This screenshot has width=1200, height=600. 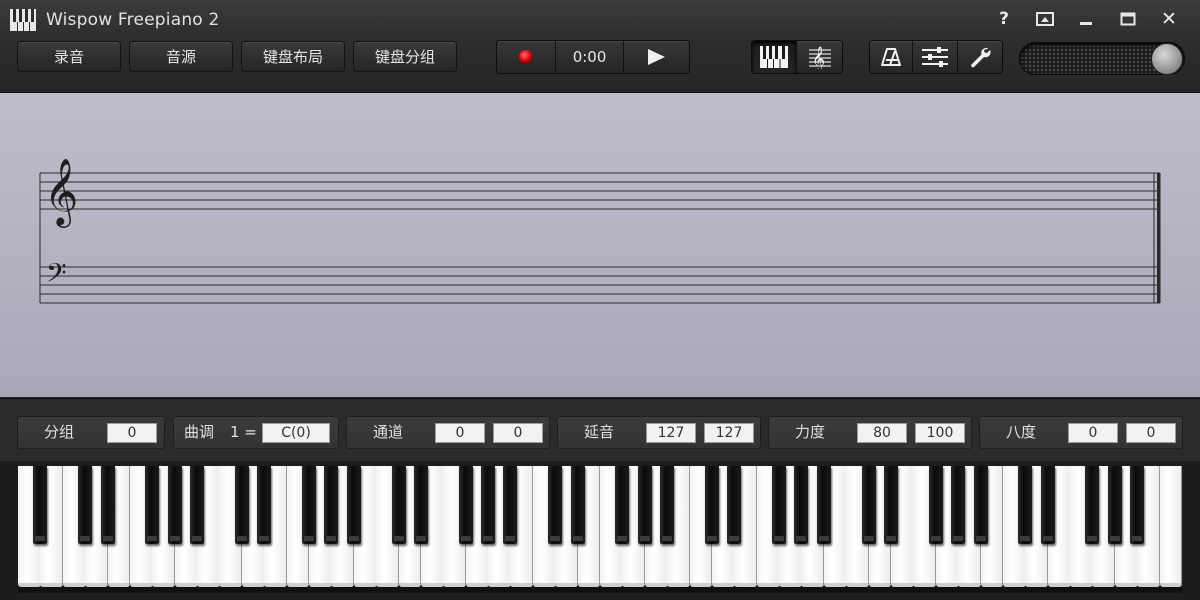 I want to click on play-button, so click(x=656, y=57).